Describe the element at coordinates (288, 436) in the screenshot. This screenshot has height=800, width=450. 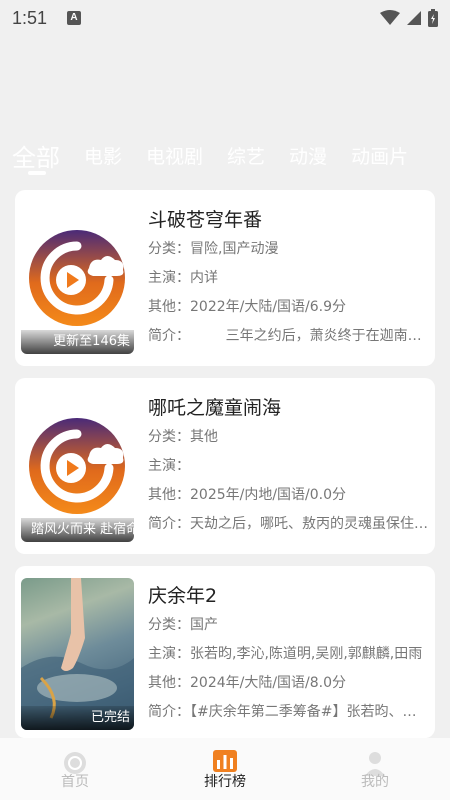
I see `item-category: 分类：其他` at that location.